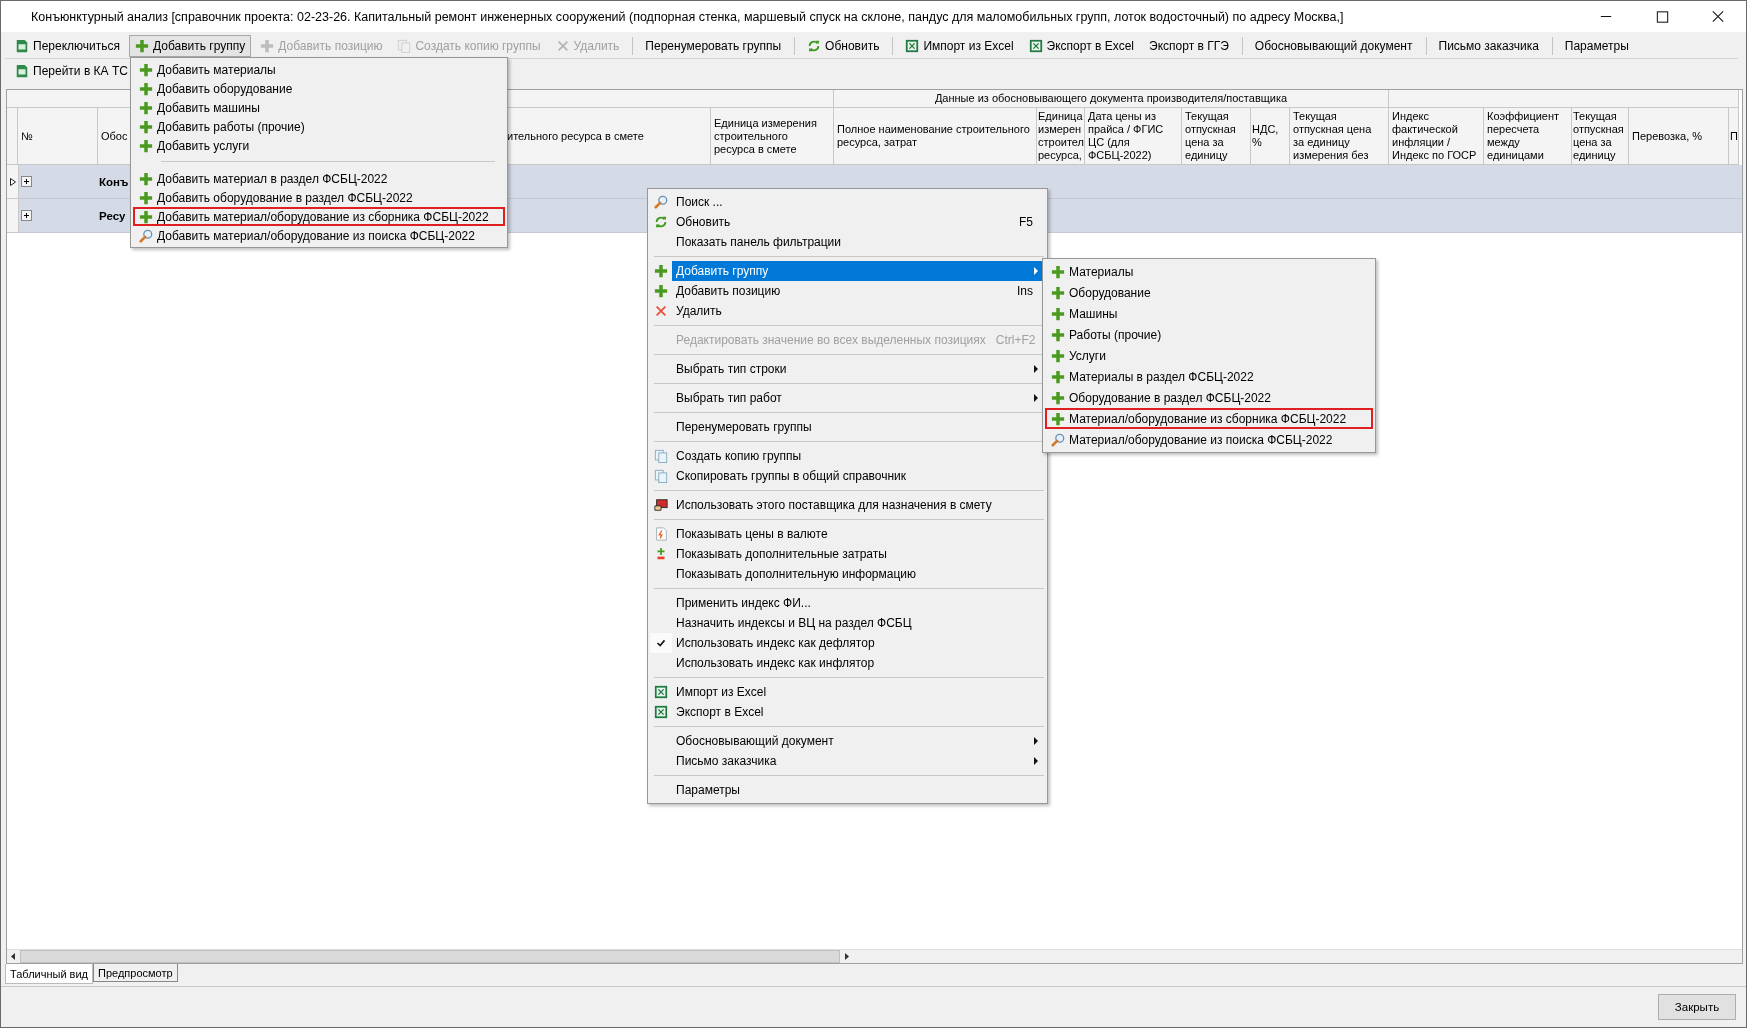 The width and height of the screenshot is (1747, 1028). What do you see at coordinates (1209, 418) in the screenshot?
I see `menu-item: Материал/оборудование из сборника ФСБЦ-2022` at bounding box center [1209, 418].